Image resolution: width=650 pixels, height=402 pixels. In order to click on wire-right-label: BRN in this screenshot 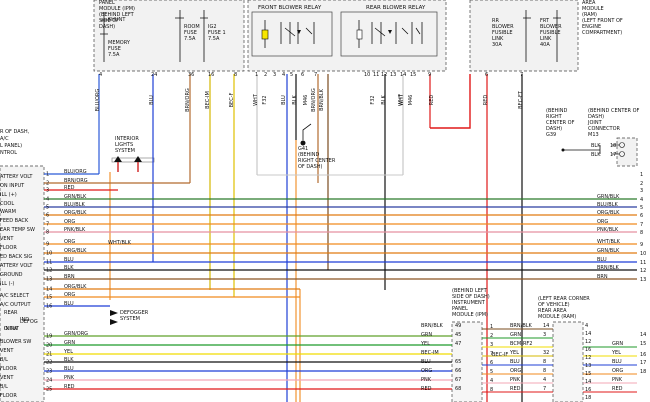, I will do `click(602, 277)`.